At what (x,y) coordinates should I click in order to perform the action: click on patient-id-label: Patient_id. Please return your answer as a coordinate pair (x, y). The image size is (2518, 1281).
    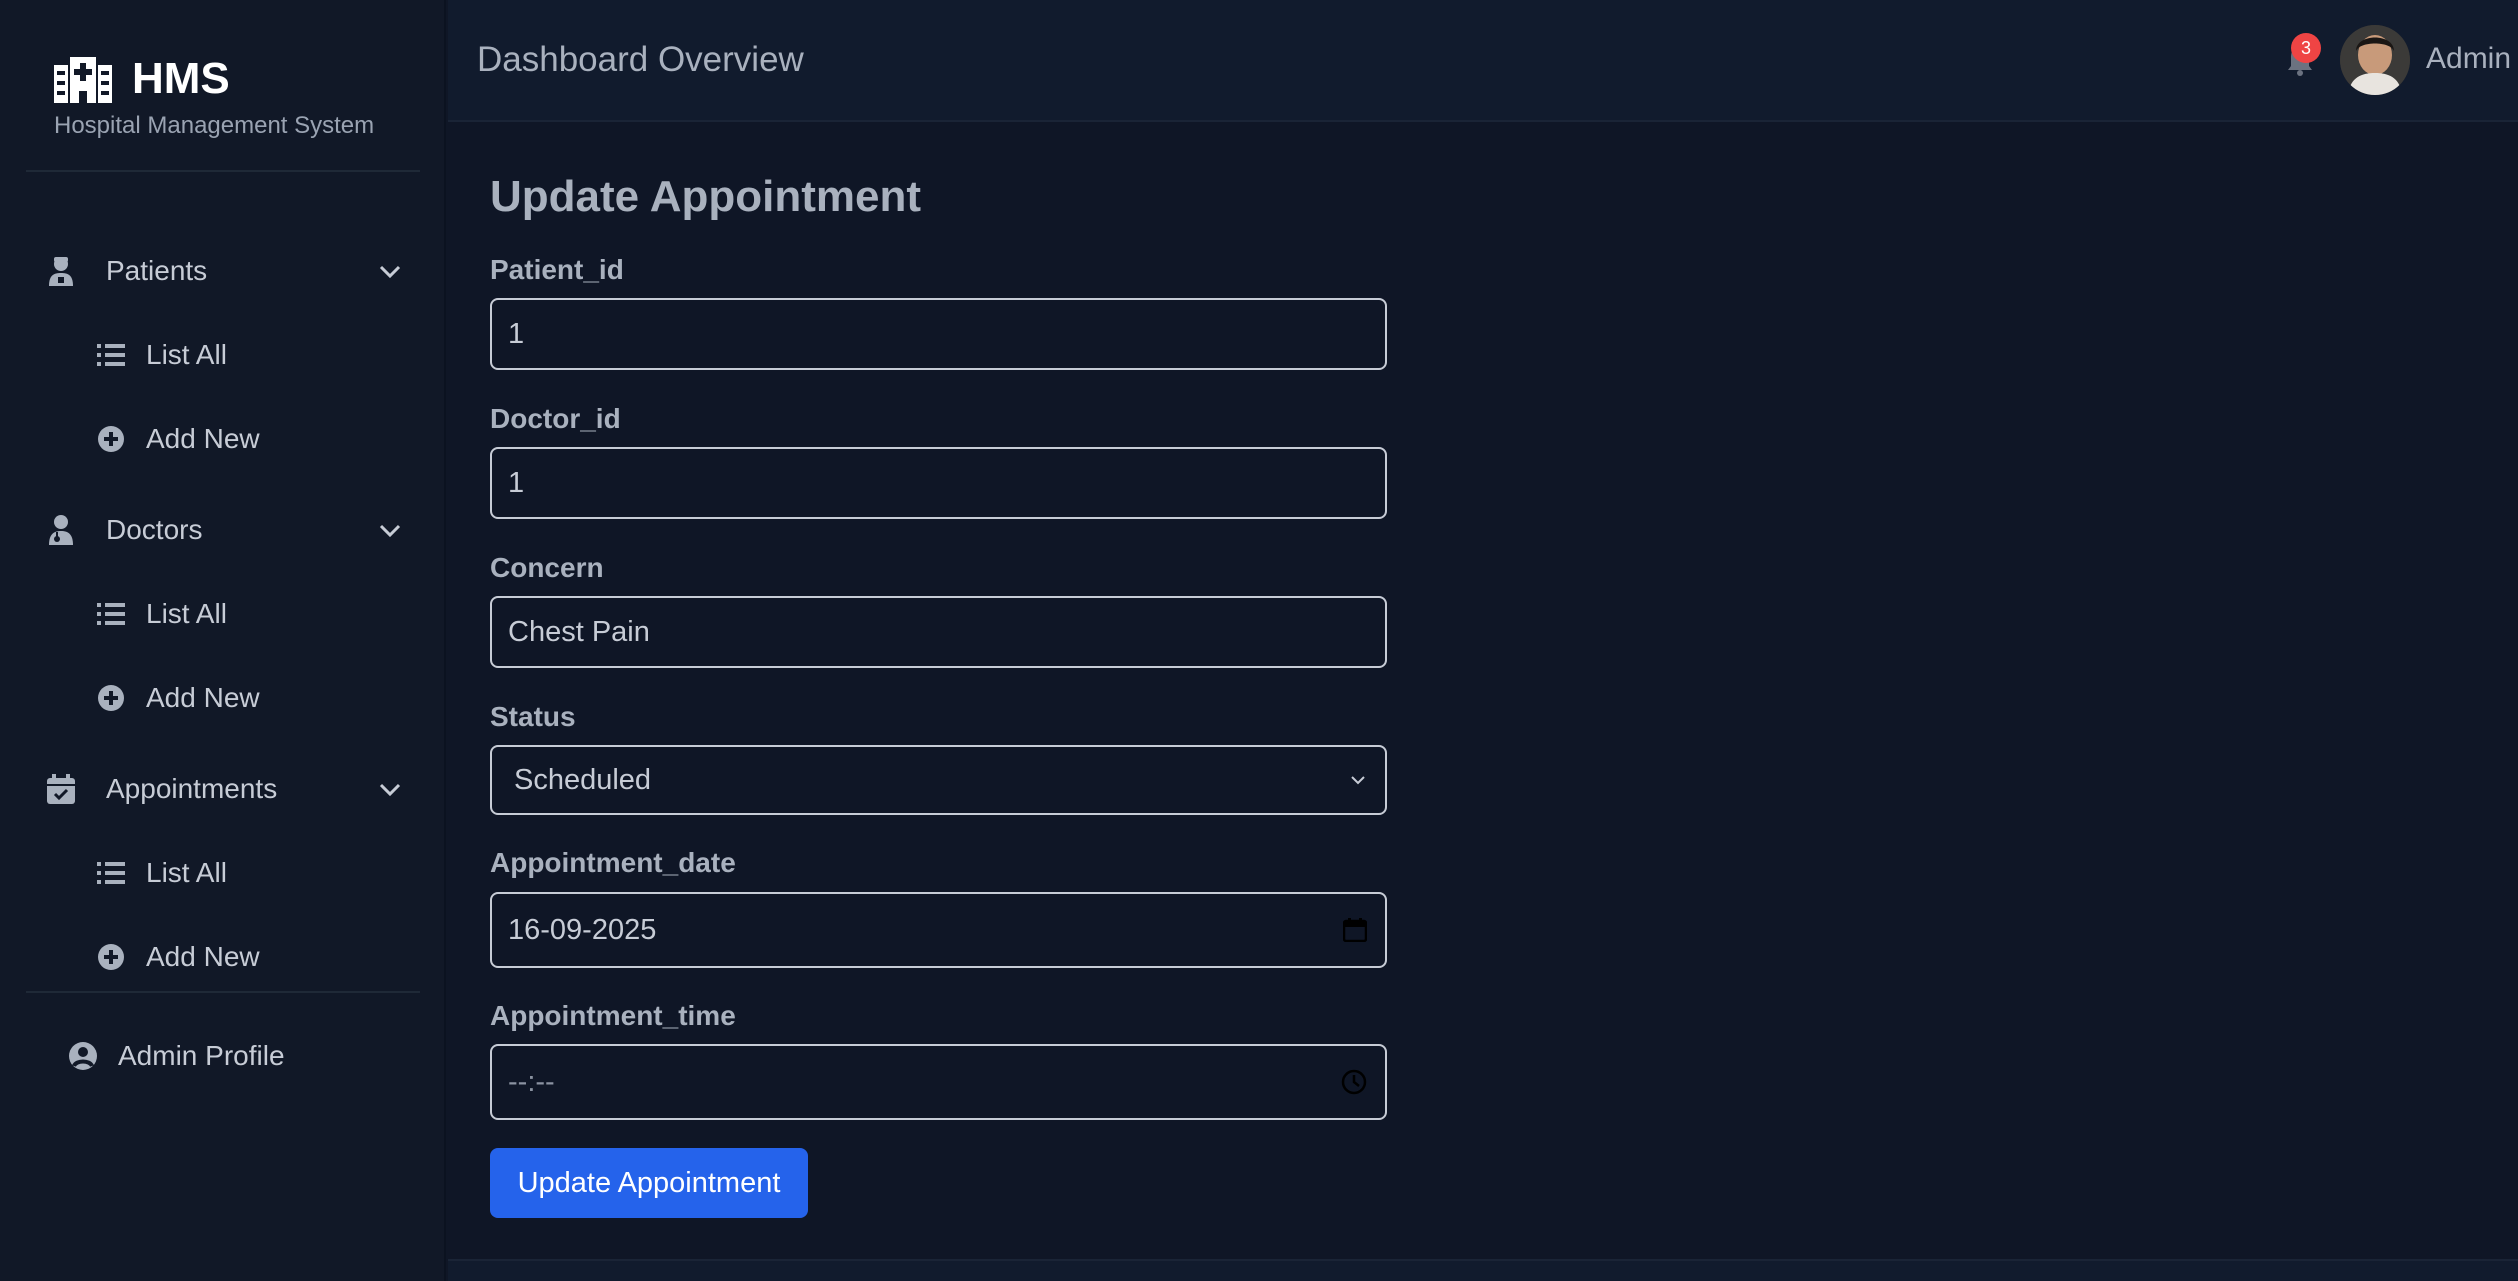
    Looking at the image, I should click on (557, 269).